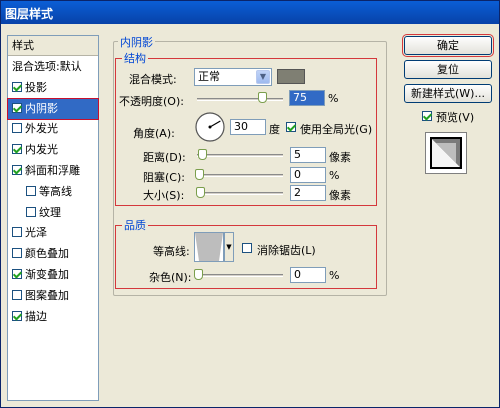 Image resolution: width=500 pixels, height=408 pixels. Describe the element at coordinates (36, 87) in the screenshot. I see `sidebar-item-label: 投影` at that location.